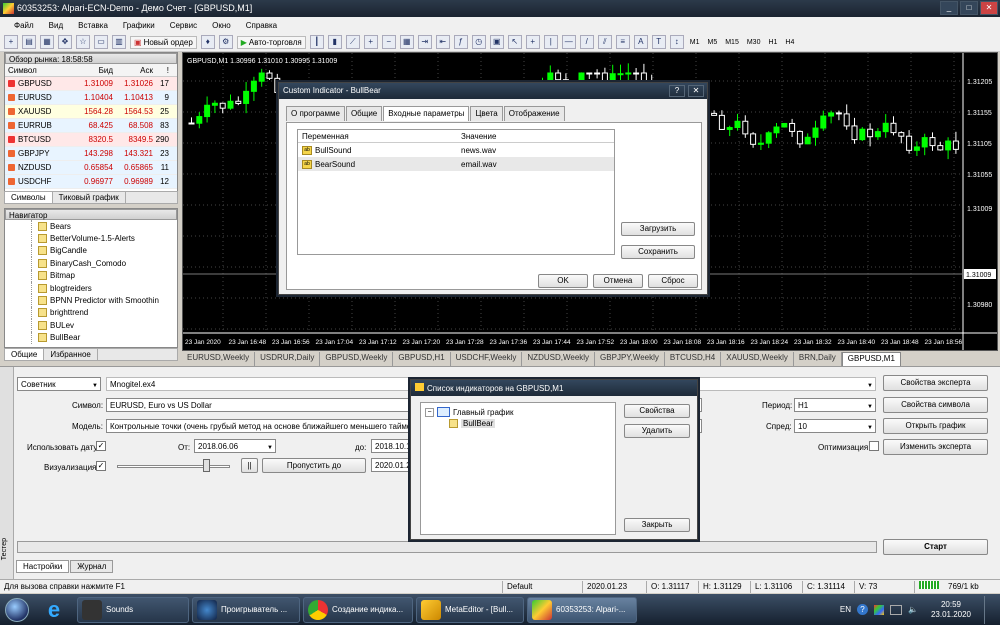 The image size is (1000, 625). I want to click on test-type-select: Советник ▼, so click(59, 384).